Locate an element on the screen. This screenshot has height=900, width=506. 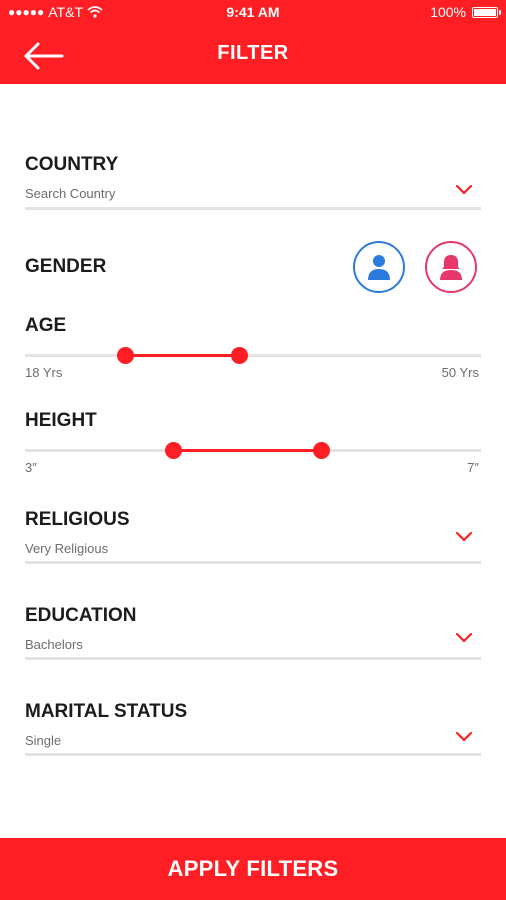
religious-label: RELIGIOUS is located at coordinates (77, 519).